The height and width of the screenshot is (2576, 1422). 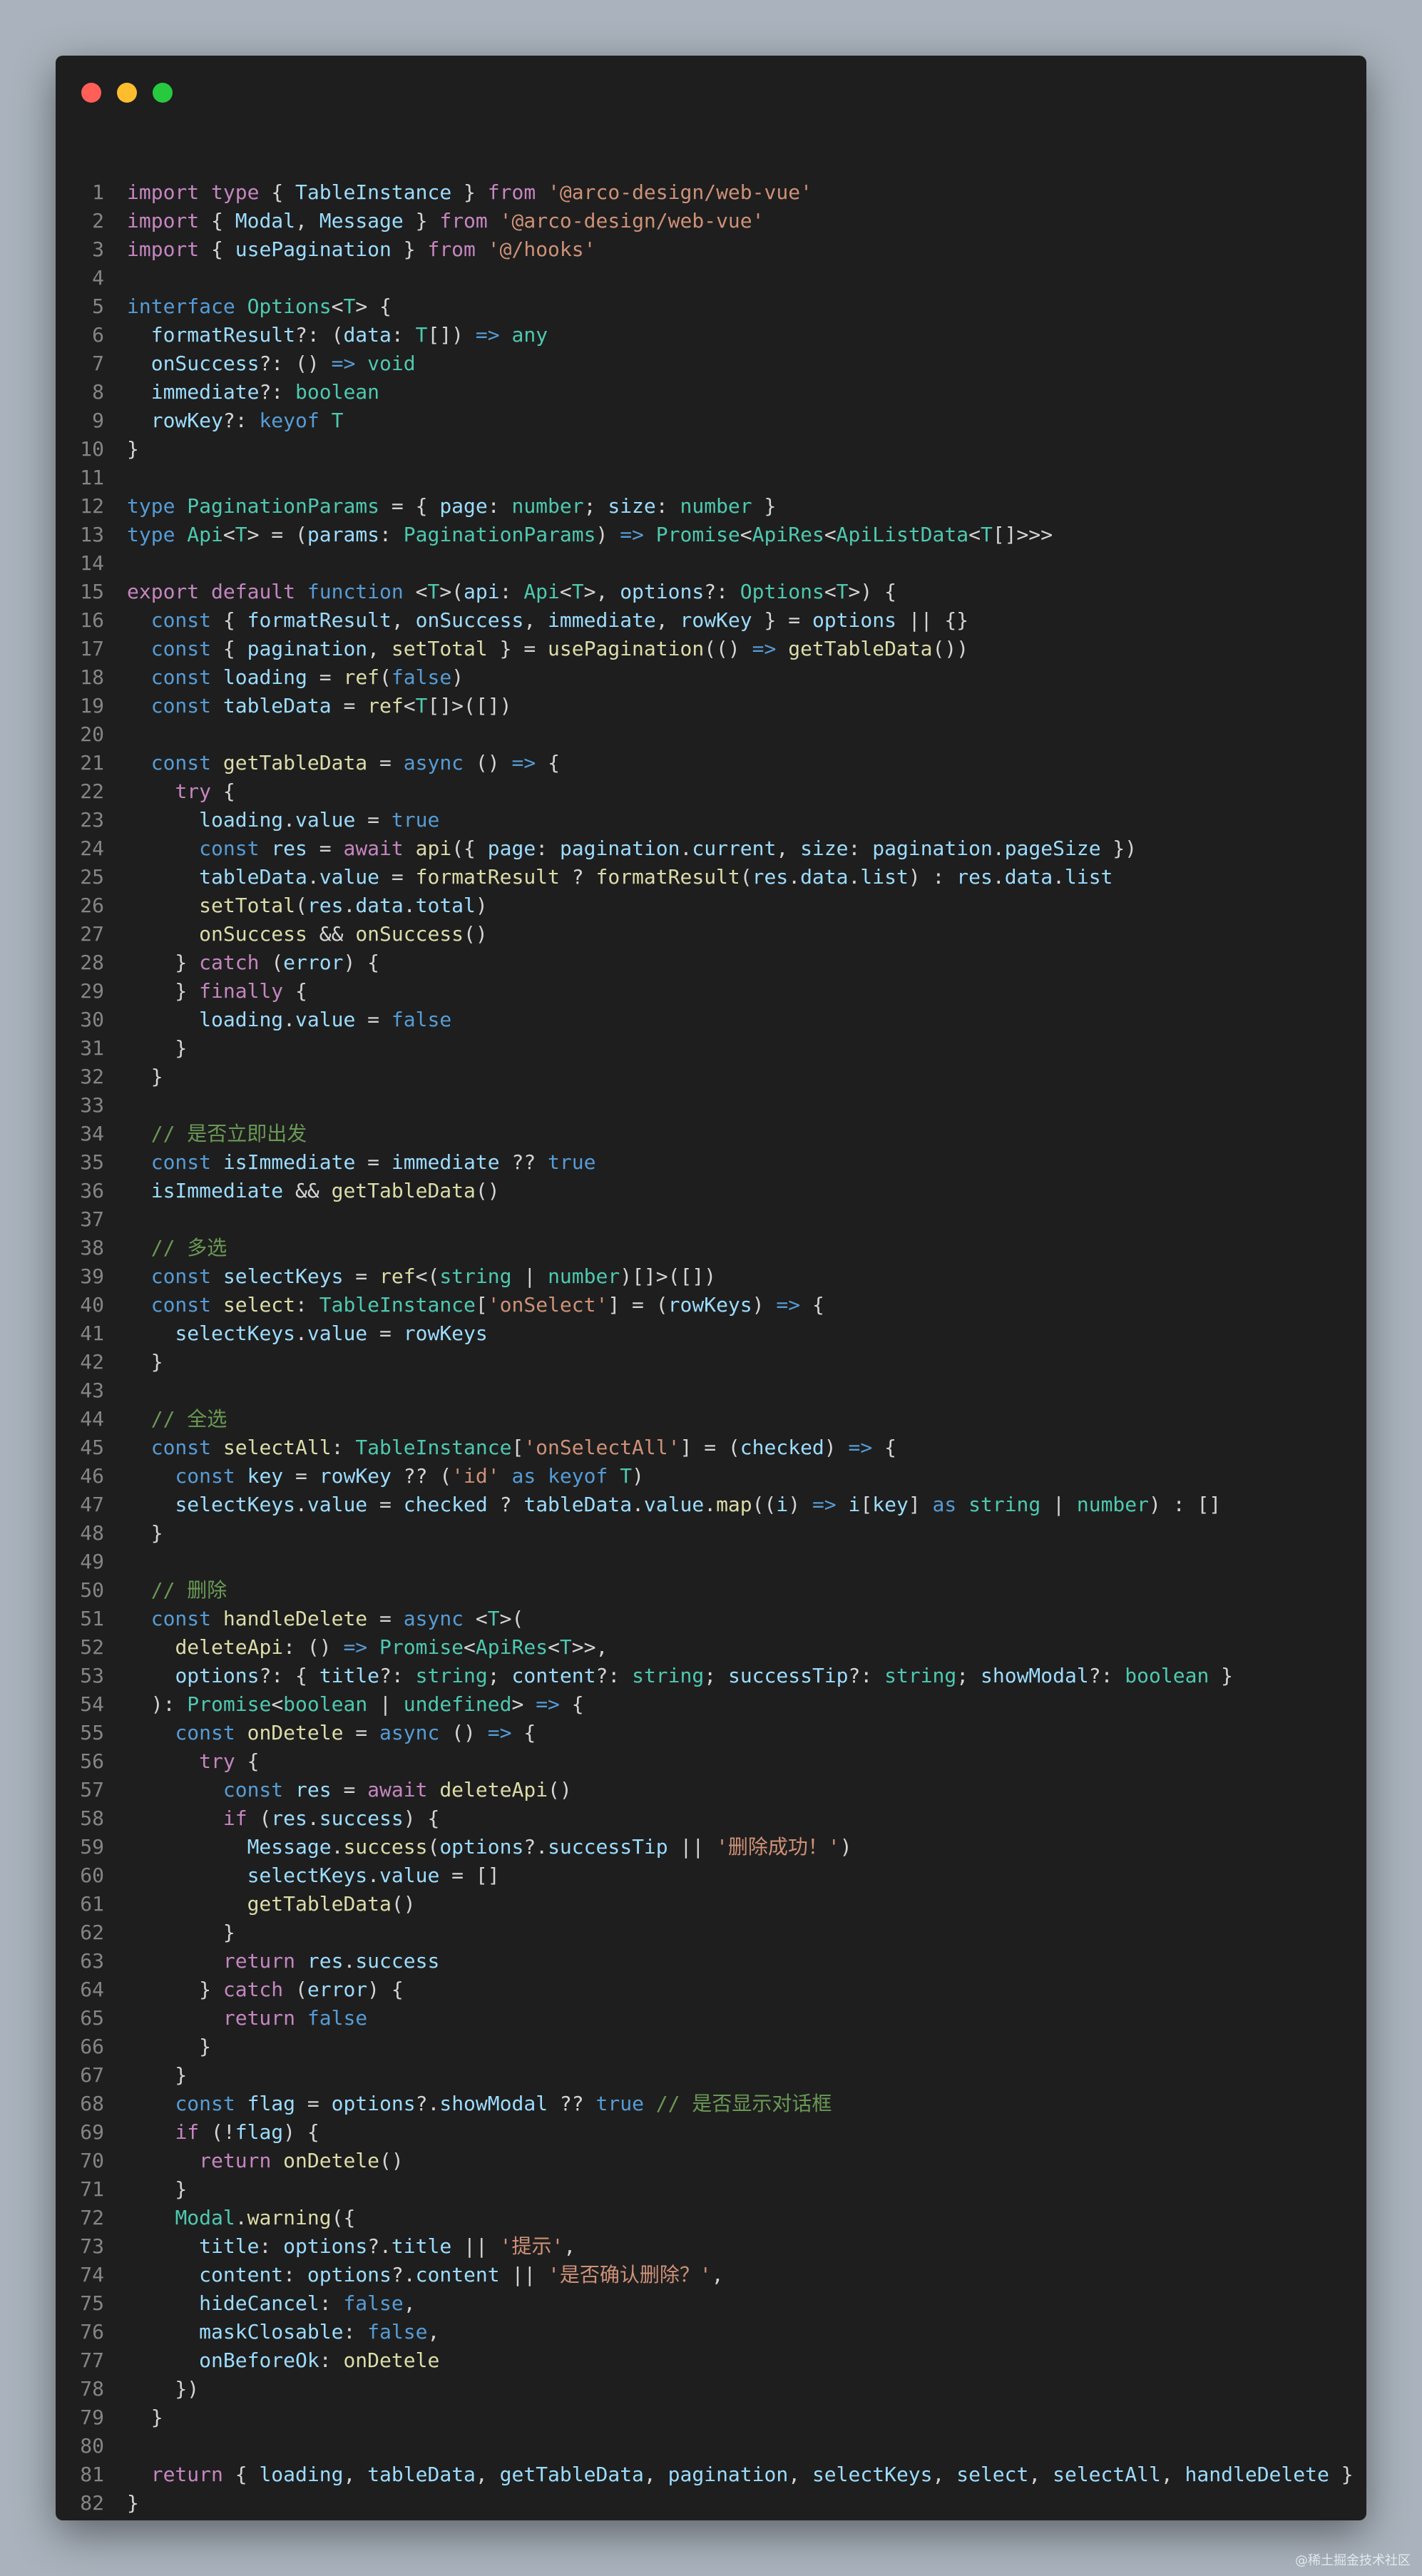 I want to click on code-token: list, so click(x=885, y=877).